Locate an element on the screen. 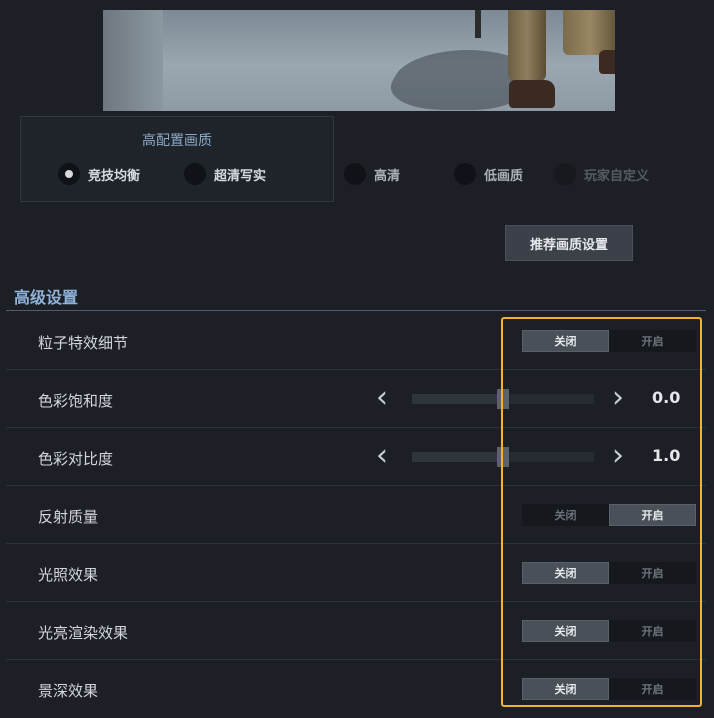 The height and width of the screenshot is (718, 714). quality-preset-panel: 高配置画质 is located at coordinates (177, 159).